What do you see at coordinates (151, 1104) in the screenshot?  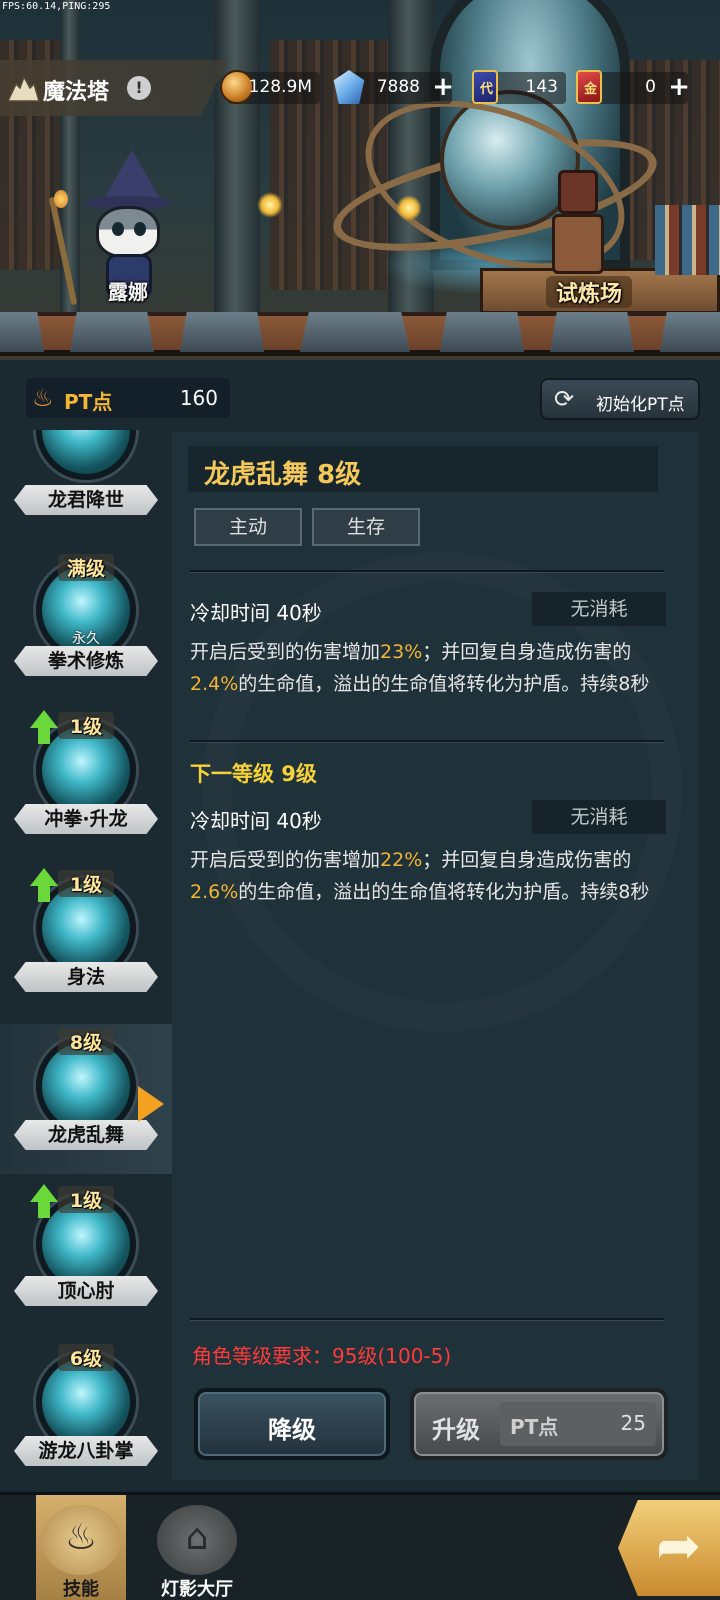 I see `selected-arrow-icon` at bounding box center [151, 1104].